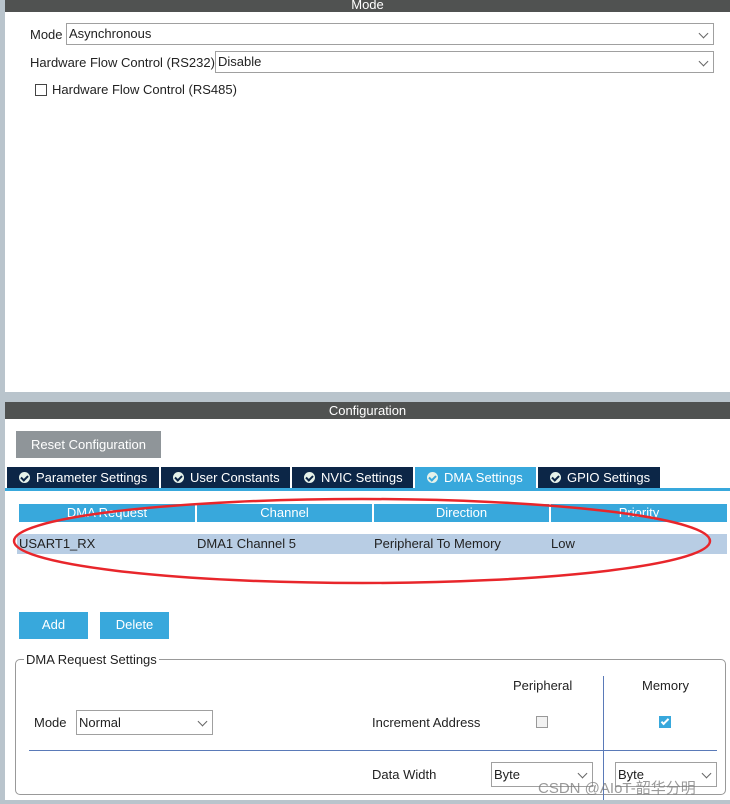  What do you see at coordinates (41, 90) in the screenshot?
I see `rs485-checkbox` at bounding box center [41, 90].